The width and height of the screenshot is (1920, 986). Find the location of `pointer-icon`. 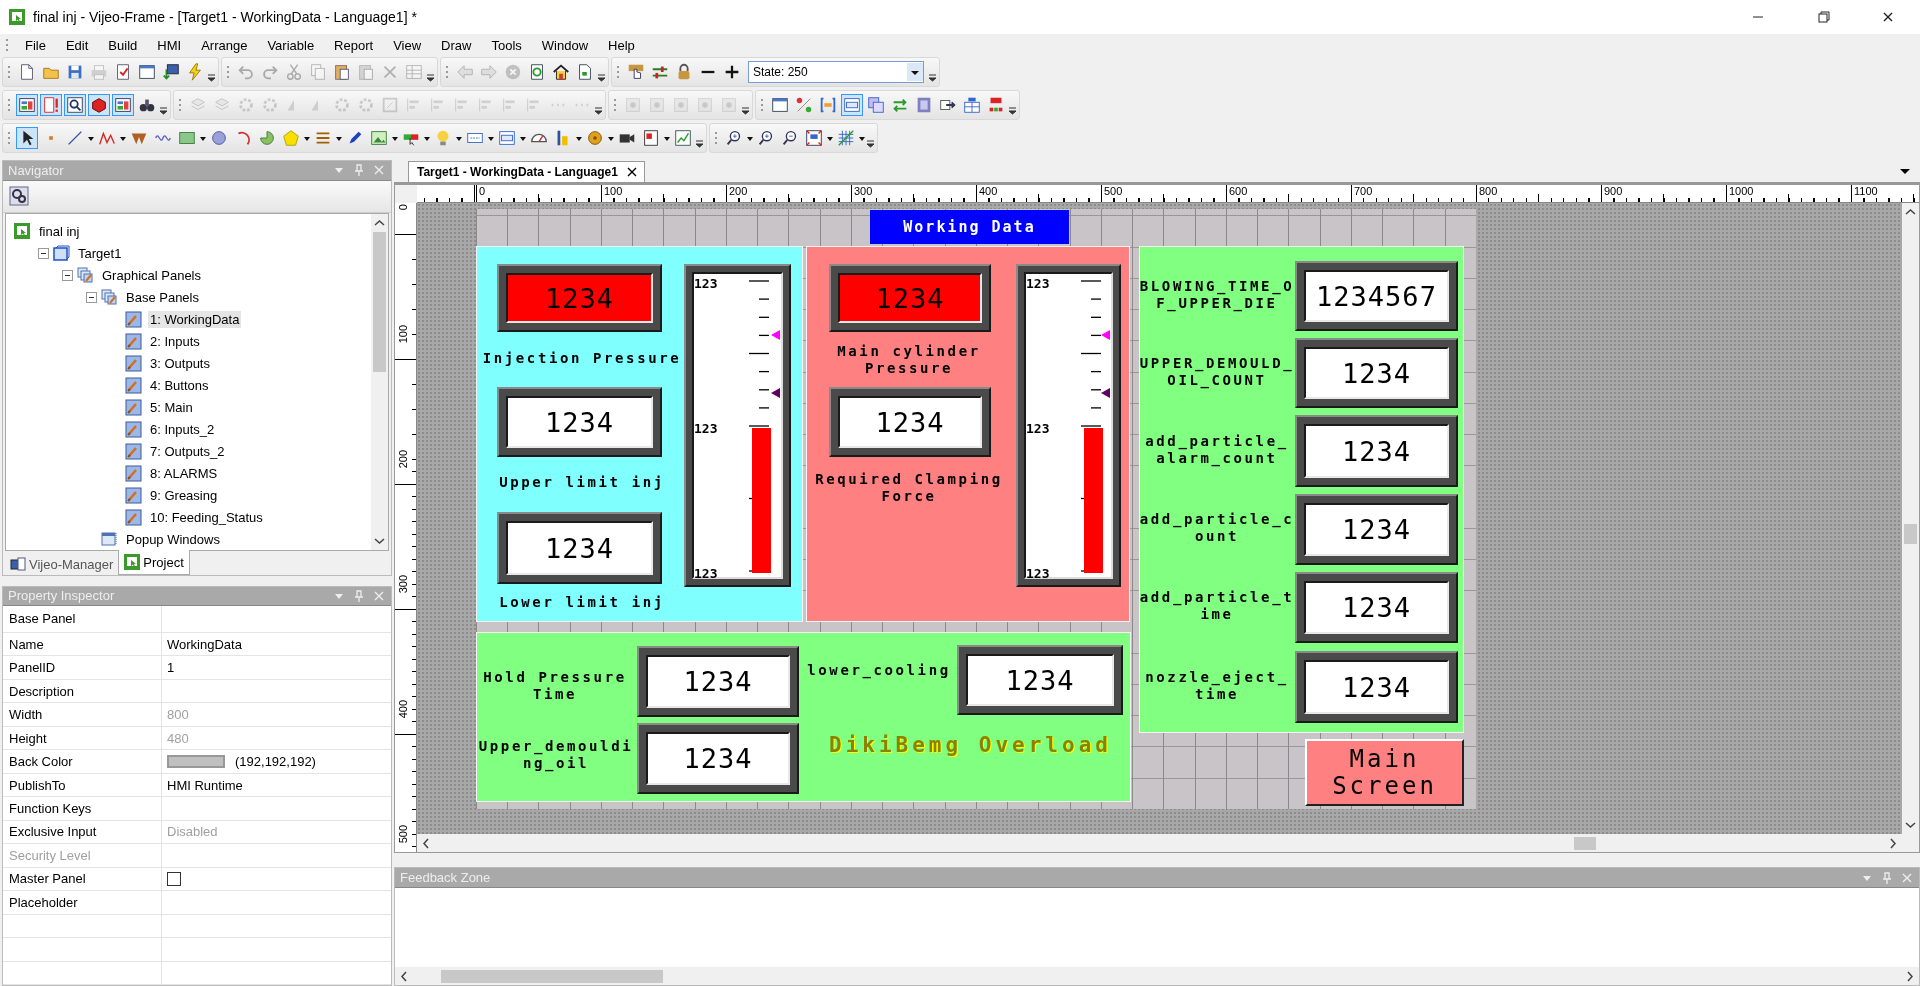

pointer-icon is located at coordinates (27, 138).